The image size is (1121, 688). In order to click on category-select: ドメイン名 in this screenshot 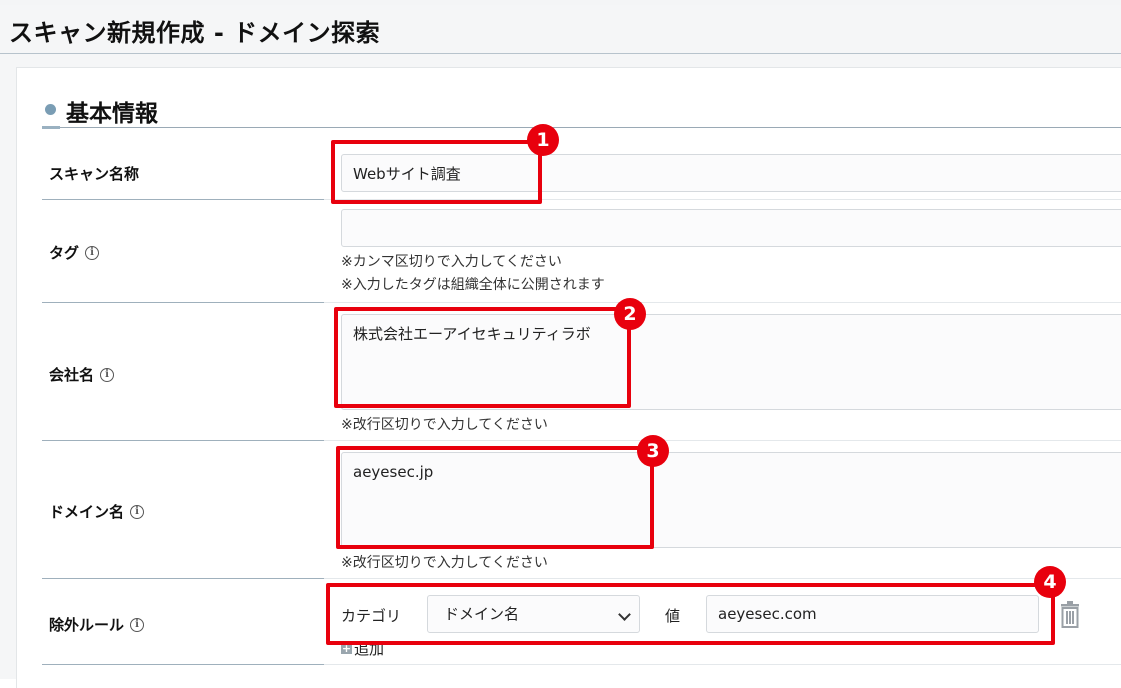, I will do `click(533, 614)`.